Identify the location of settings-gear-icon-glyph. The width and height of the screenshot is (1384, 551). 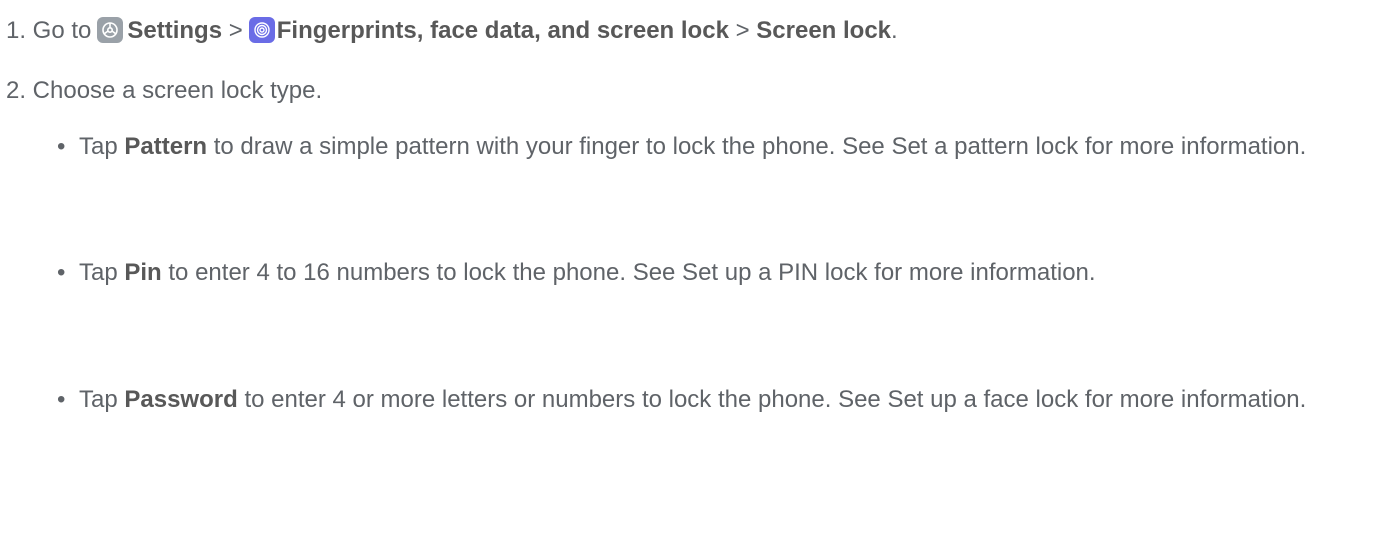
(110, 30).